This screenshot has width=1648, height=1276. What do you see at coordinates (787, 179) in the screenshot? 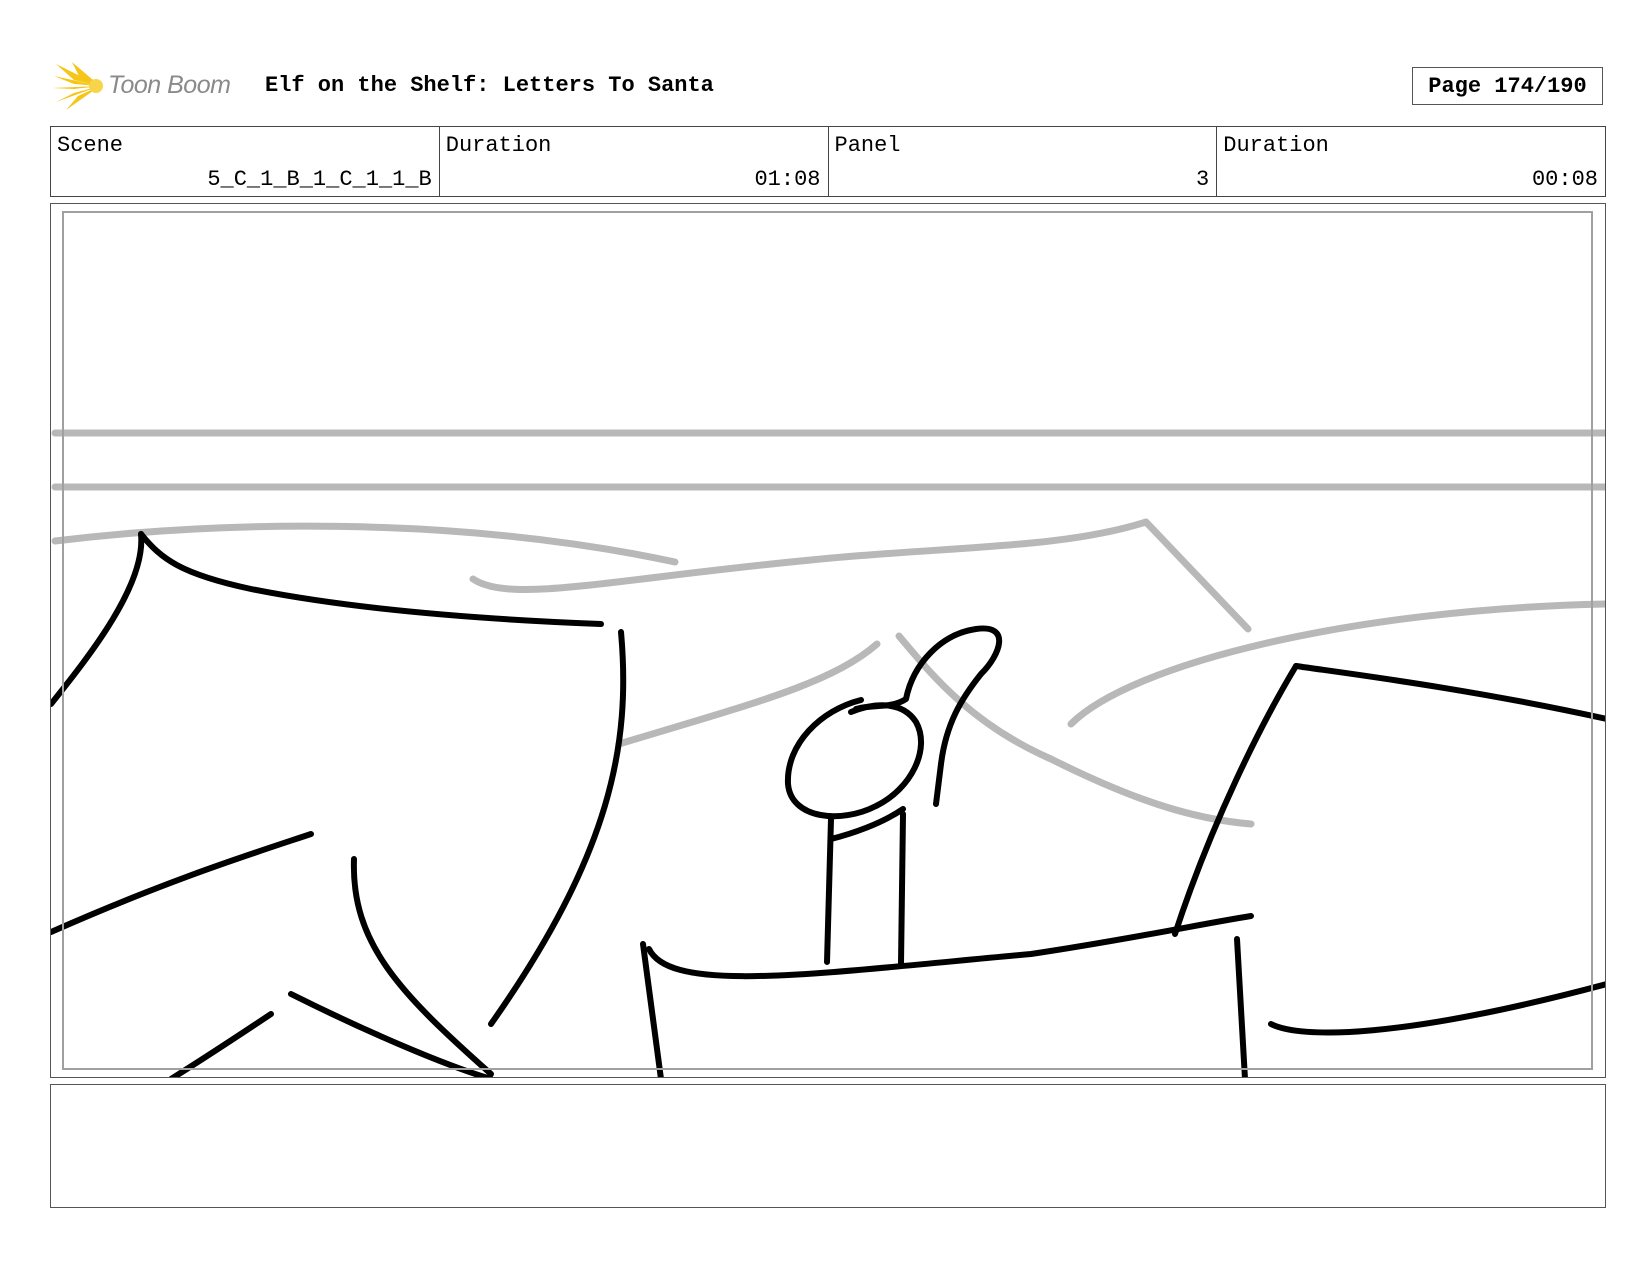
I see `scene-duration-value: 01:08` at bounding box center [787, 179].